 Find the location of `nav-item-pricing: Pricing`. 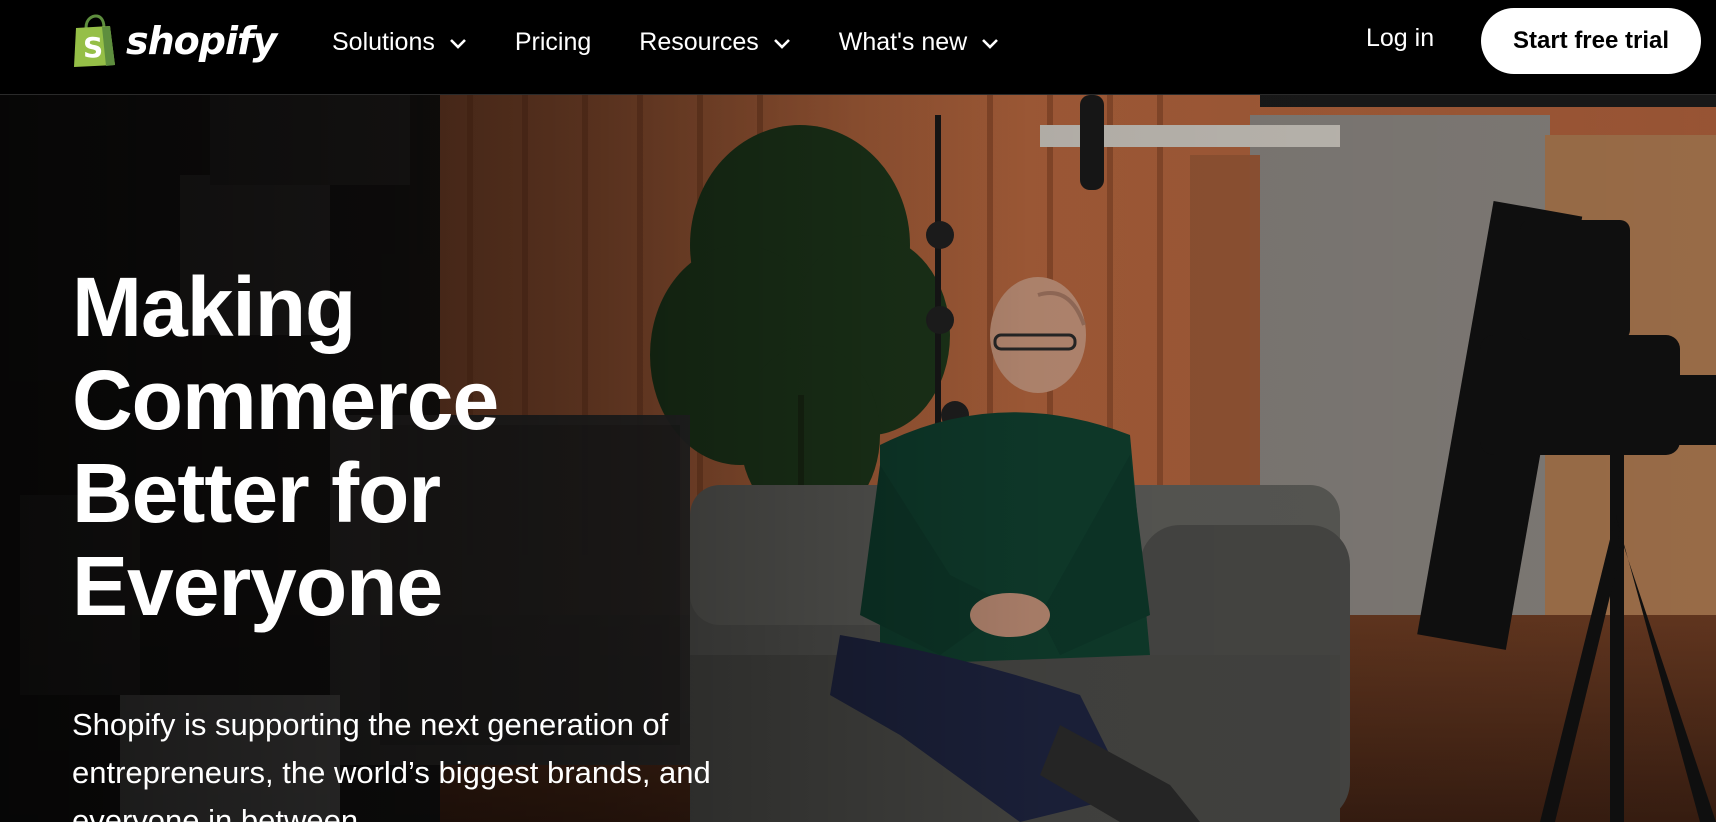

nav-item-pricing: Pricing is located at coordinates (553, 42).